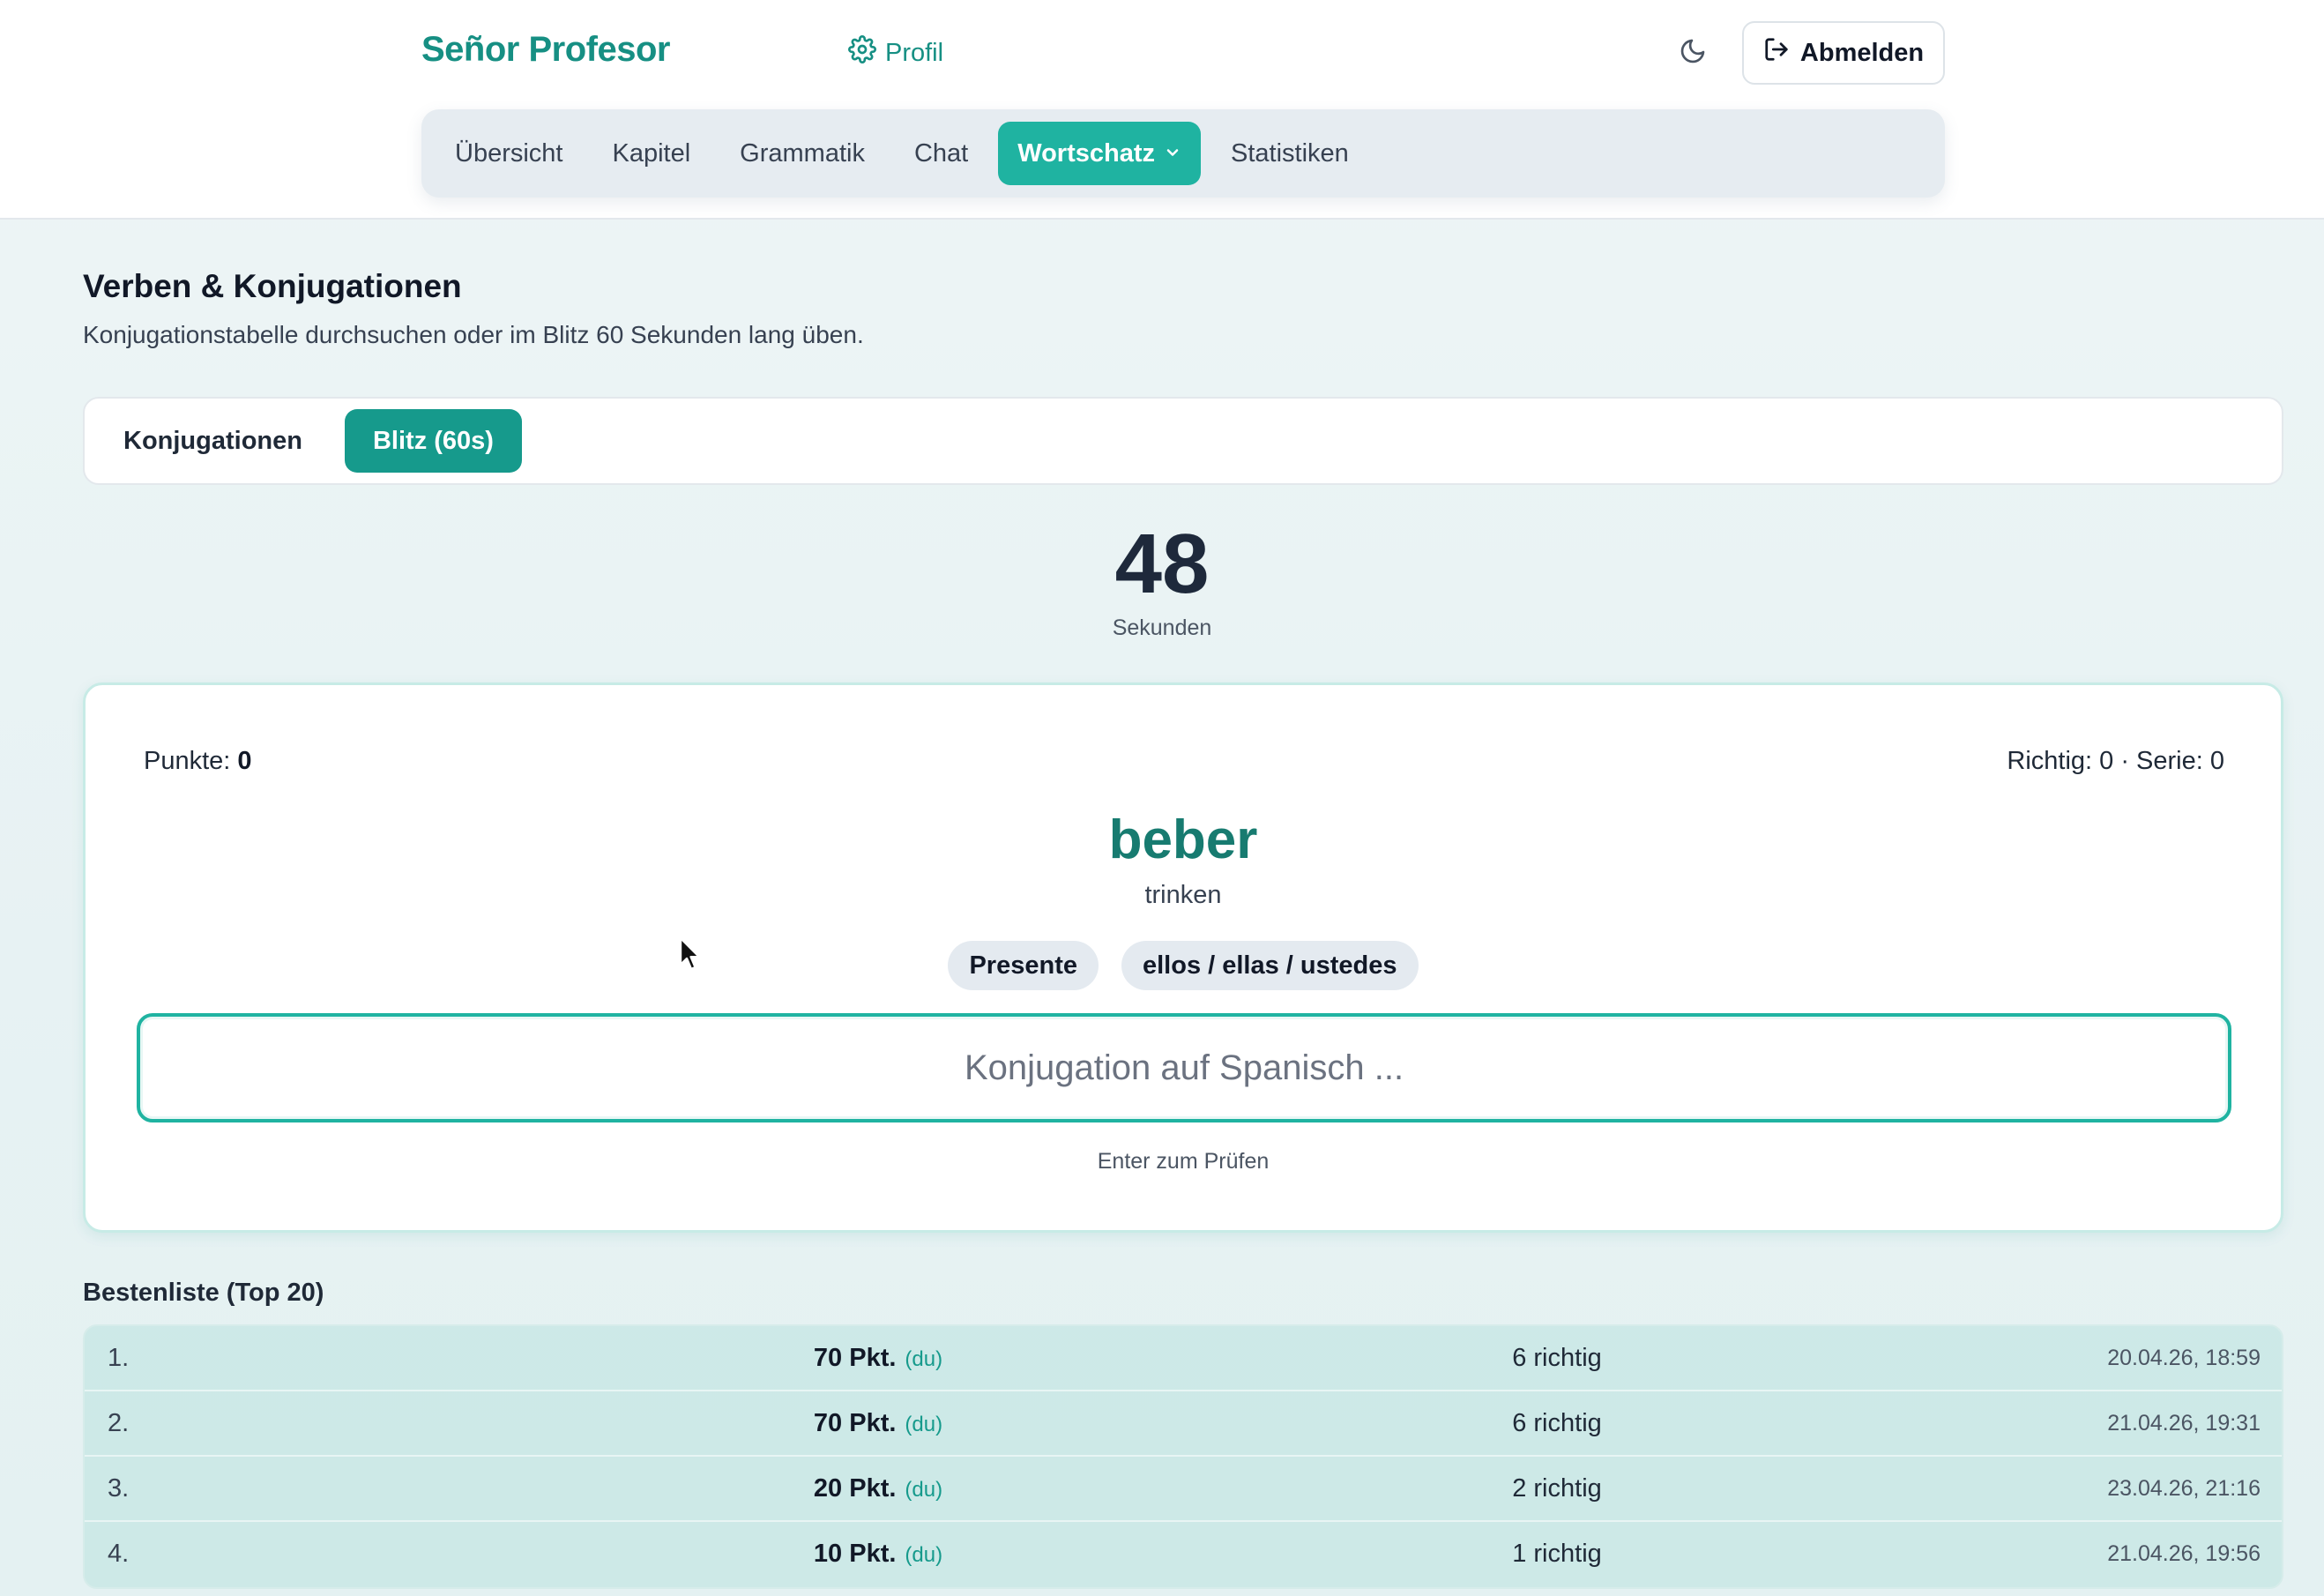 The height and width of the screenshot is (1596, 2324). Describe the element at coordinates (855, 1488) in the screenshot. I see `row-points: 20 Pkt.` at that location.